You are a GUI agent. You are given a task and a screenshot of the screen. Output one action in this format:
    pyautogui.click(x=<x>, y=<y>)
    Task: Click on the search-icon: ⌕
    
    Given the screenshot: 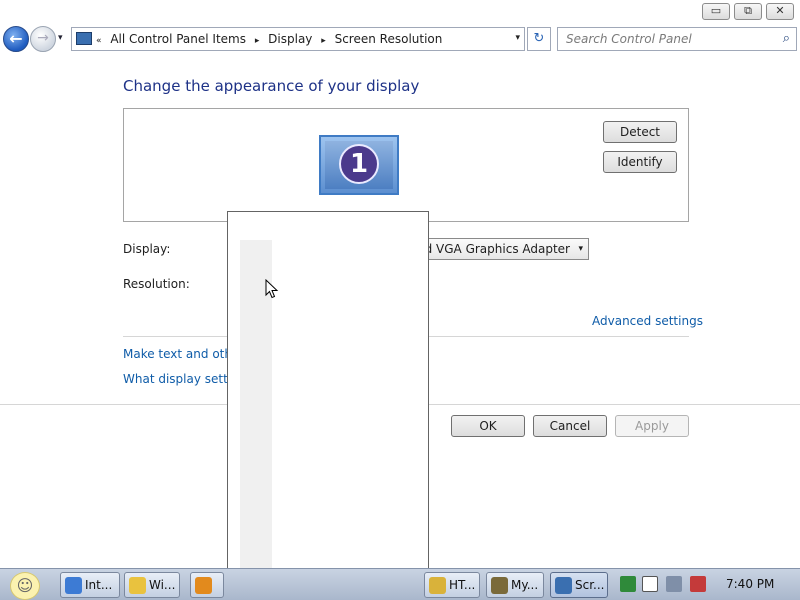 What is the action you would take?
    pyautogui.click(x=786, y=38)
    